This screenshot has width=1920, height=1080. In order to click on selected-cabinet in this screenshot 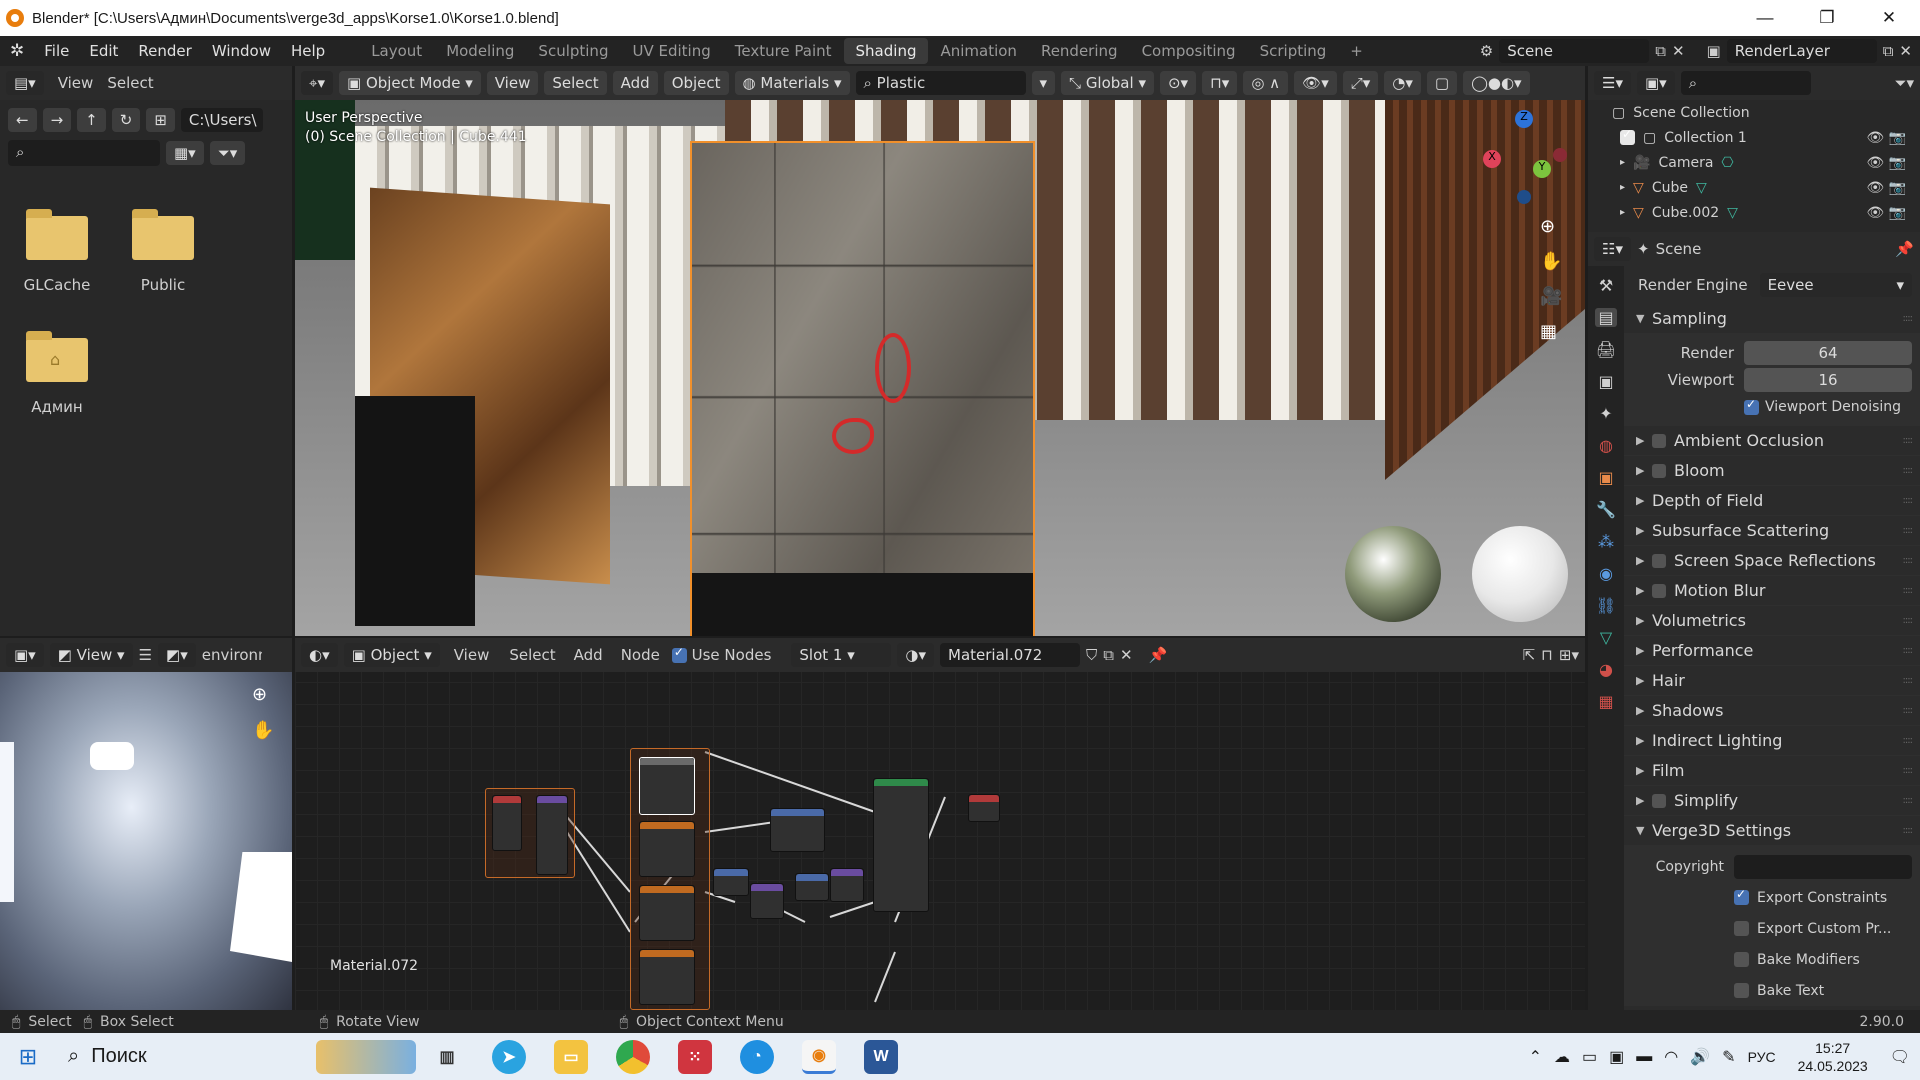, I will do `click(862, 388)`.